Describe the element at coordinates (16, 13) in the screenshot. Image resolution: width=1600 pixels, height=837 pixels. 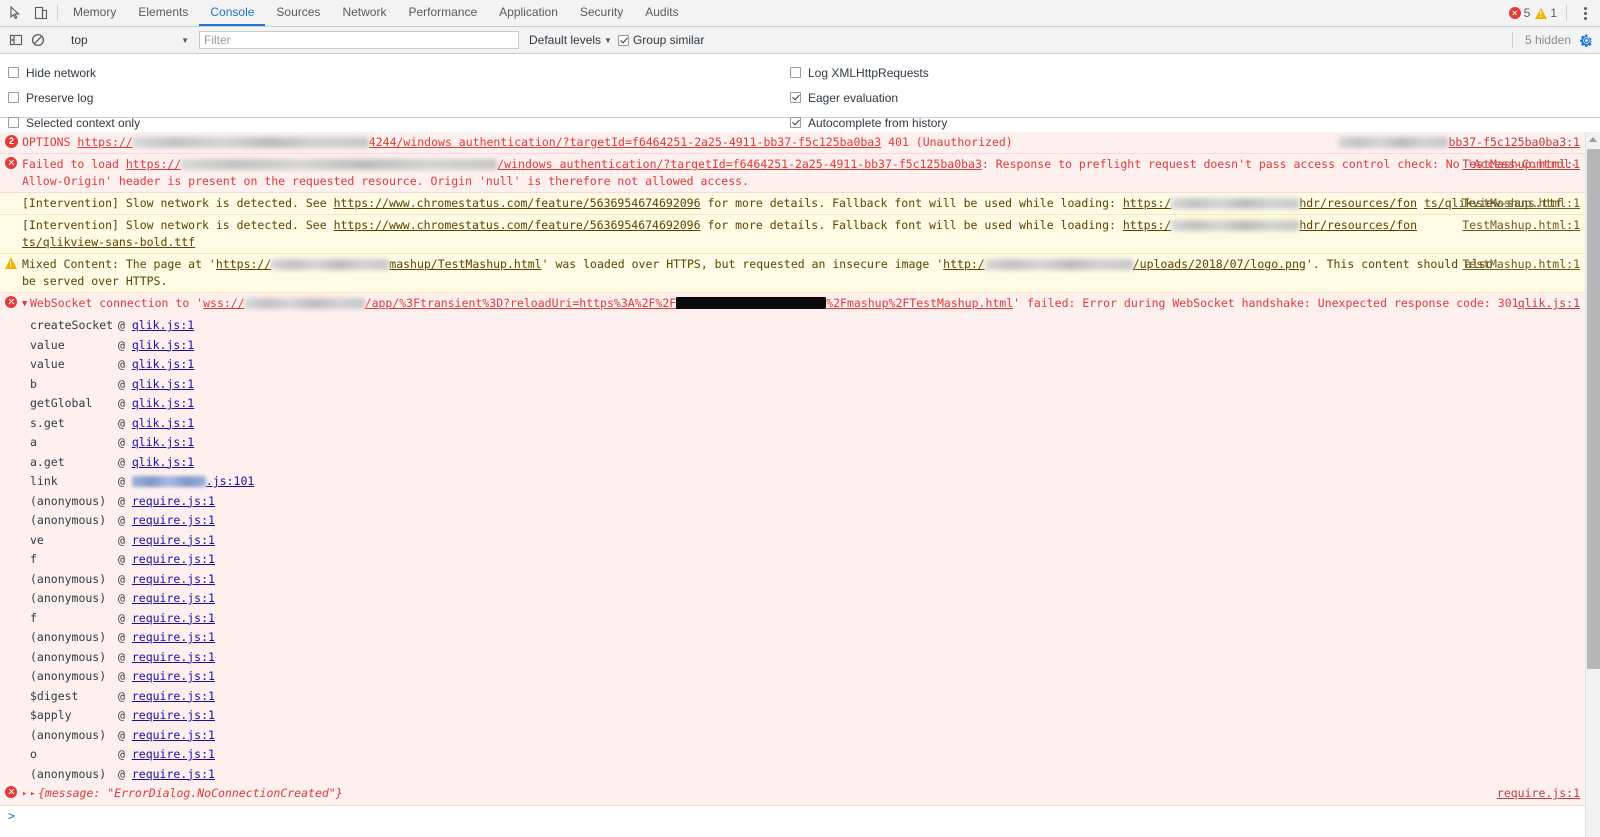
I see `inspect-element-icon` at that location.